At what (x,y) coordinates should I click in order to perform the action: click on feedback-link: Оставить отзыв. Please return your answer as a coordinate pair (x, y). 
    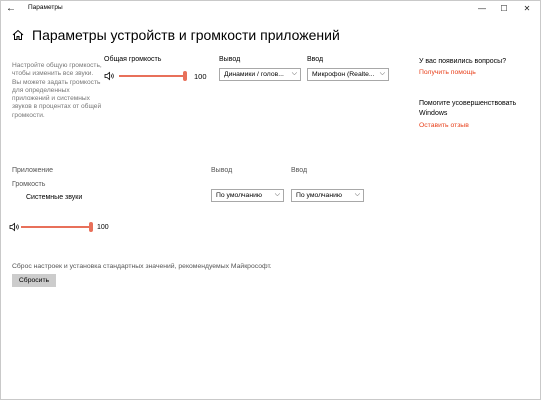
    Looking at the image, I should click on (444, 125).